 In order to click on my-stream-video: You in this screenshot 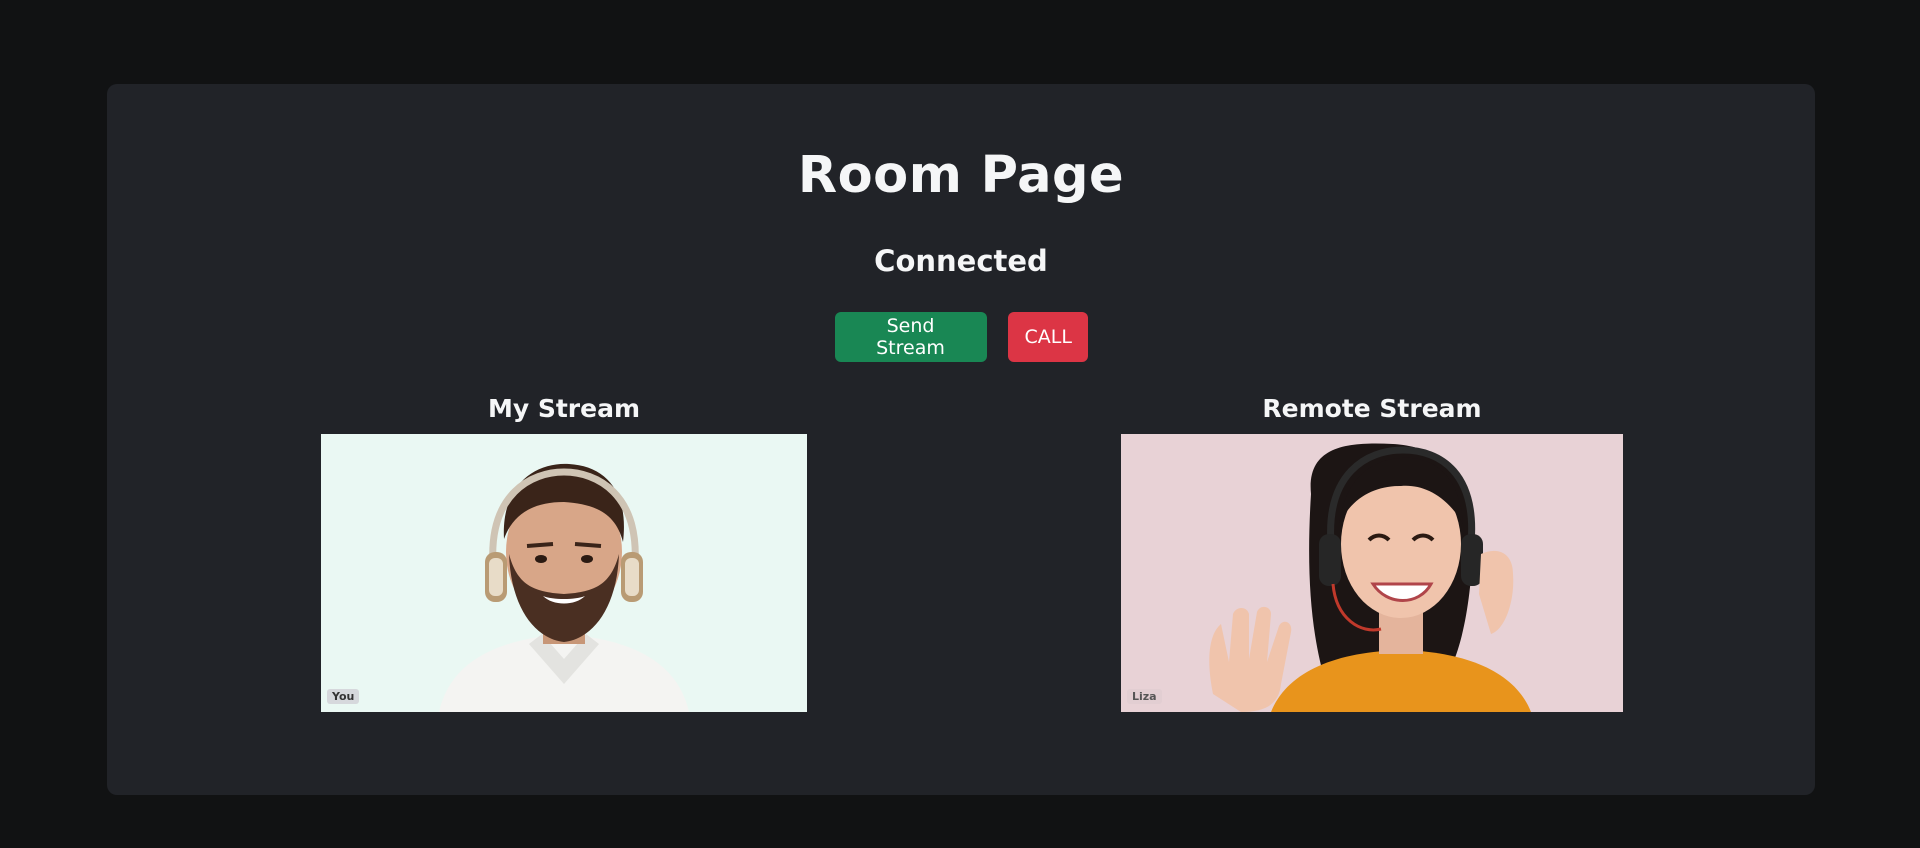, I will do `click(564, 573)`.